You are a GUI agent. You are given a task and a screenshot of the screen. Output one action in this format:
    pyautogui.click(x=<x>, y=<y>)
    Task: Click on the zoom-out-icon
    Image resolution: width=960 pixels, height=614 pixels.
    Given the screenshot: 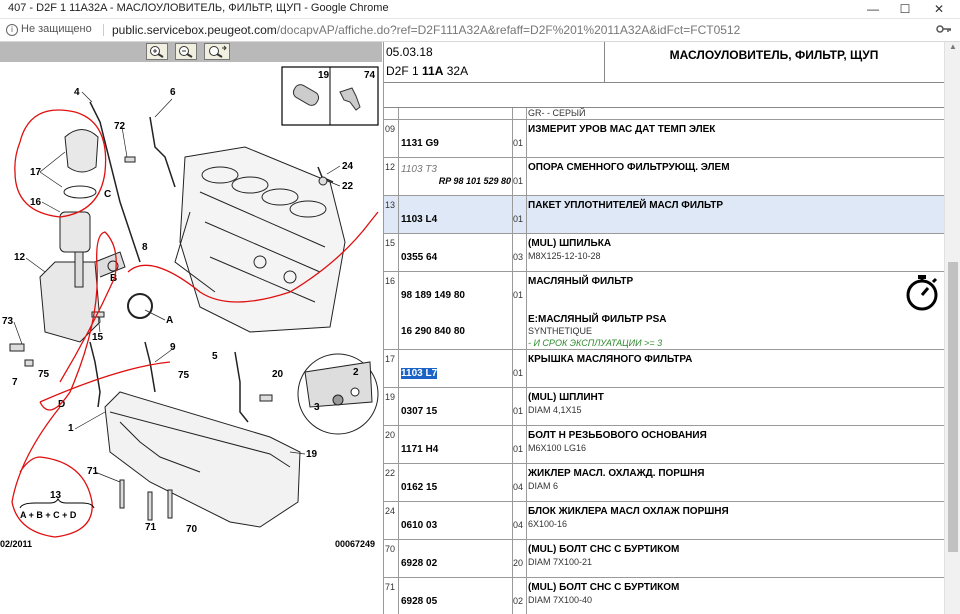 What is the action you would take?
    pyautogui.click(x=186, y=51)
    